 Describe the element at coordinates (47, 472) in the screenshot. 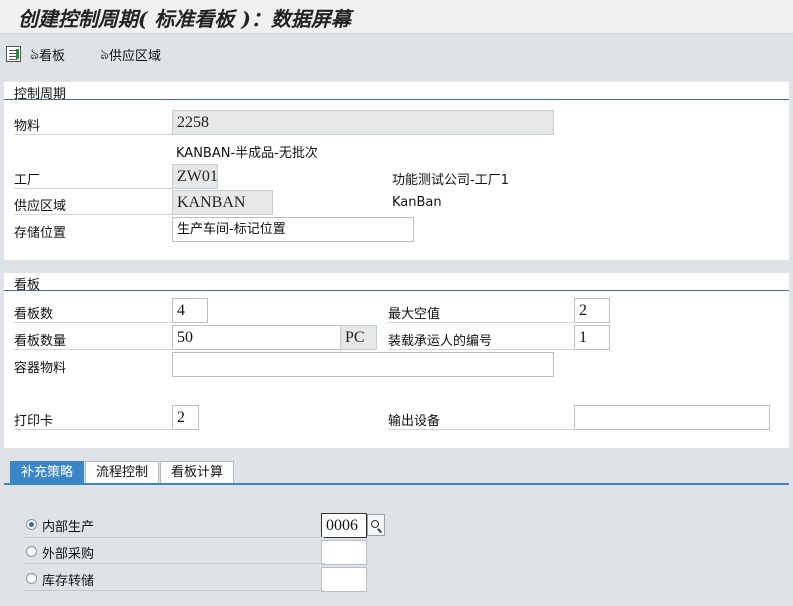

I see `tab-replenishment-strategy: 补充策略` at that location.